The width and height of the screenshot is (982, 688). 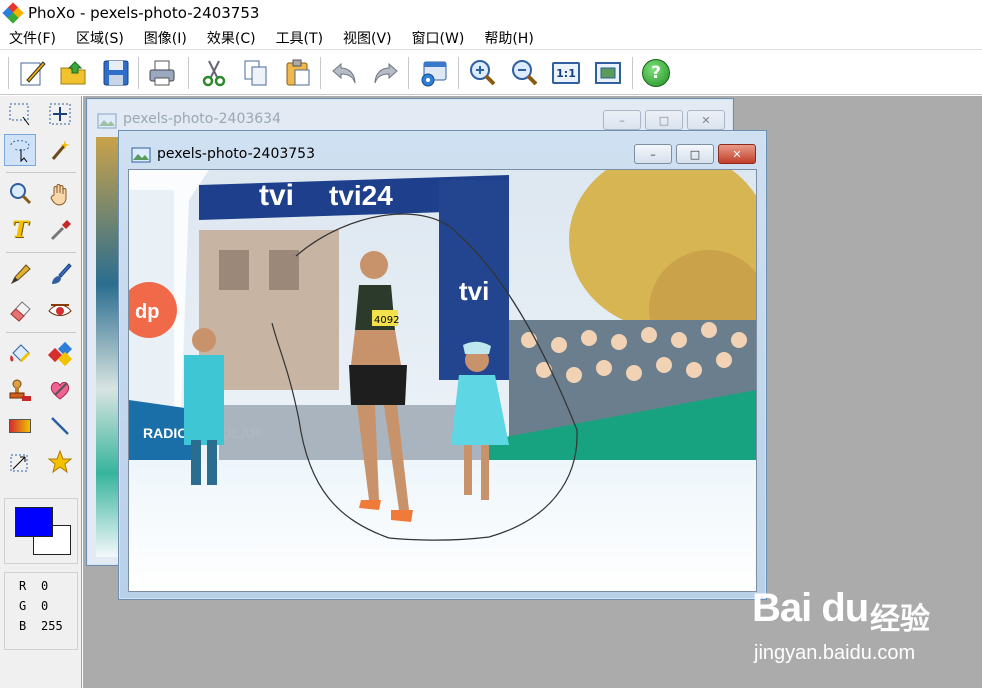 I want to click on menu-image: 图像(I), so click(x=165, y=38).